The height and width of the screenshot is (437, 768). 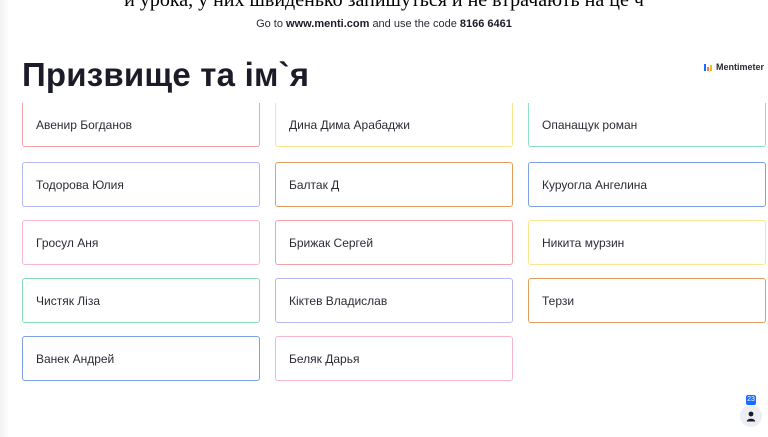 I want to click on response-text: Кіктев Владислав, so click(x=338, y=300).